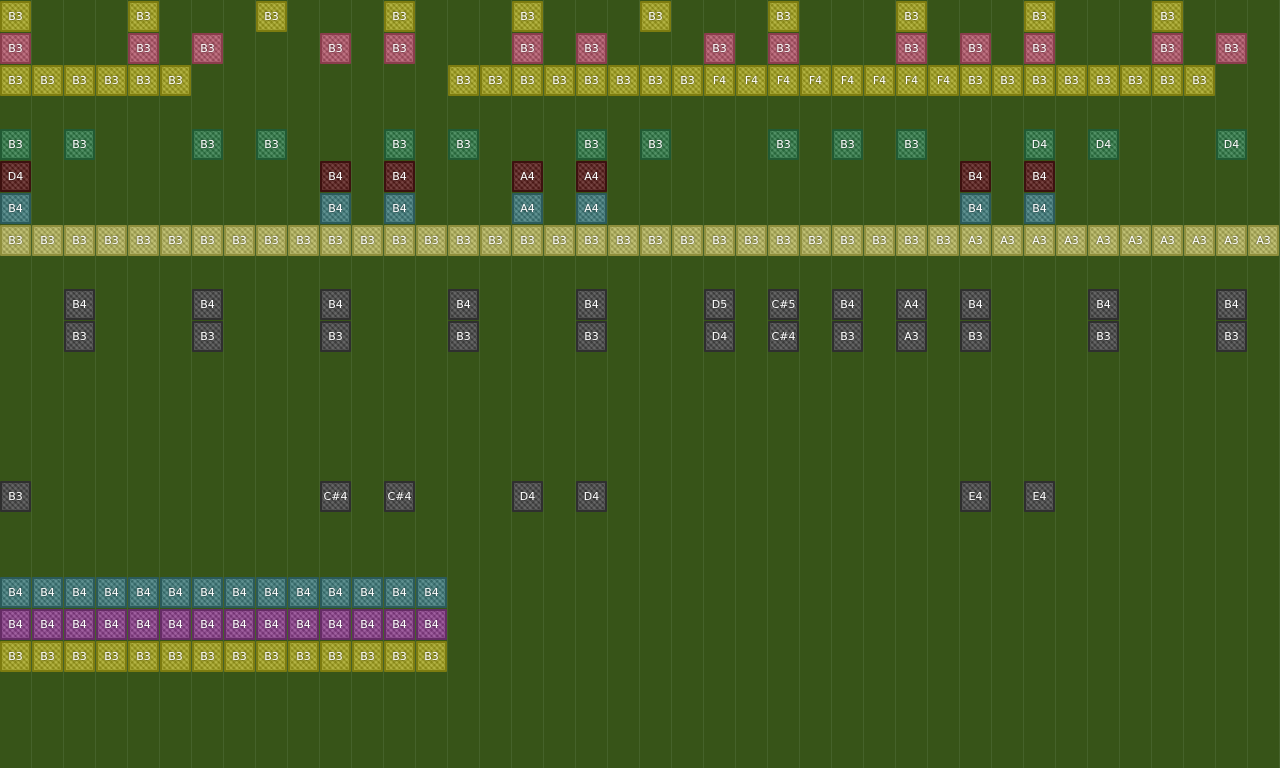 The height and width of the screenshot is (768, 1280). Describe the element at coordinates (975, 496) in the screenshot. I see `note-cell: E4` at that location.